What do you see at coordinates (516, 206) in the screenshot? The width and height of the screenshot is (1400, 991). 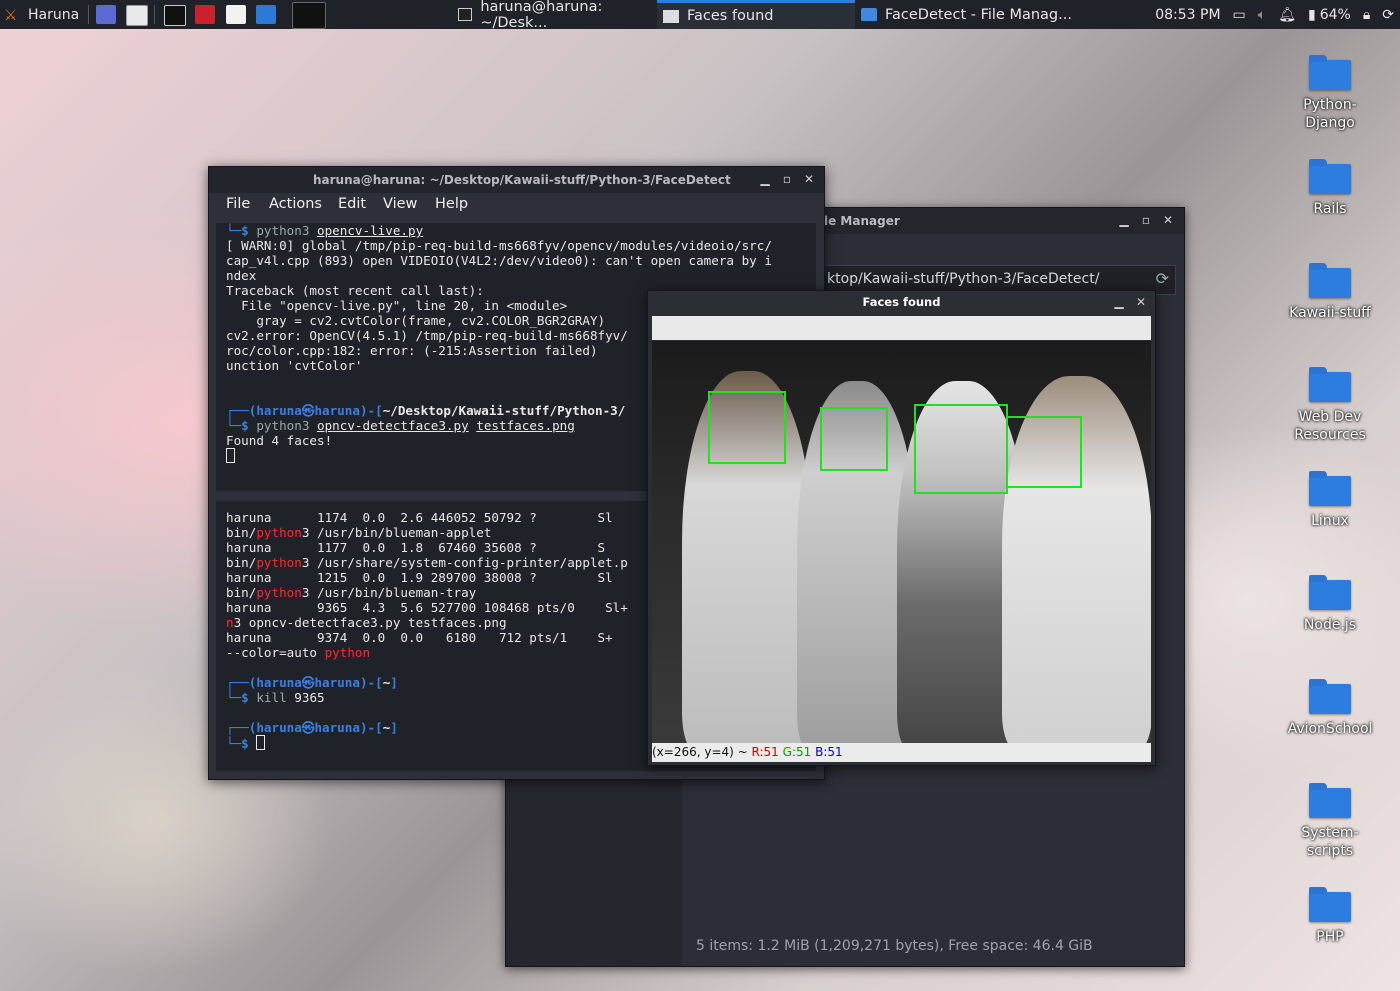 I see `terminal-menubar: File Actions Edit View Help` at bounding box center [516, 206].